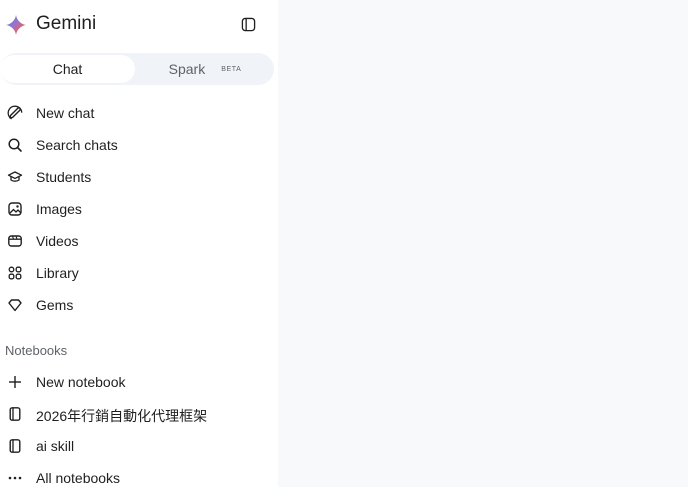 This screenshot has width=688, height=487. I want to click on all-notebooks-label: All notebooks, so click(78, 478).